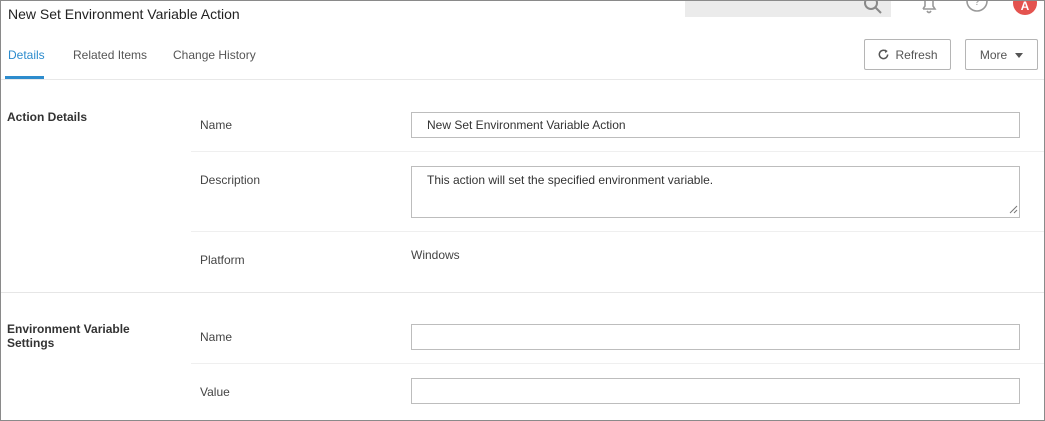  What do you see at coordinates (230, 180) in the screenshot?
I see `description-label: Description` at bounding box center [230, 180].